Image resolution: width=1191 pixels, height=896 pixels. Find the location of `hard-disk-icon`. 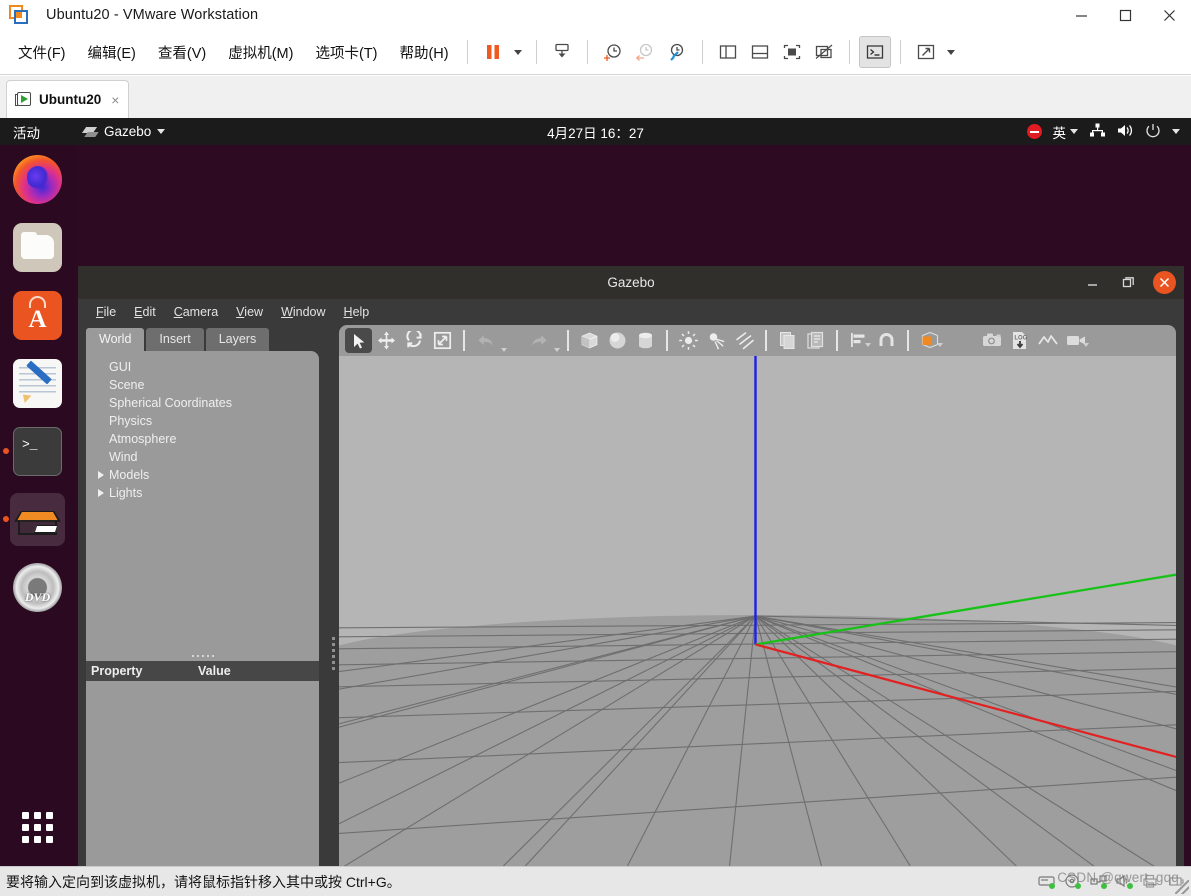

hard-disk-icon is located at coordinates (1046, 881).